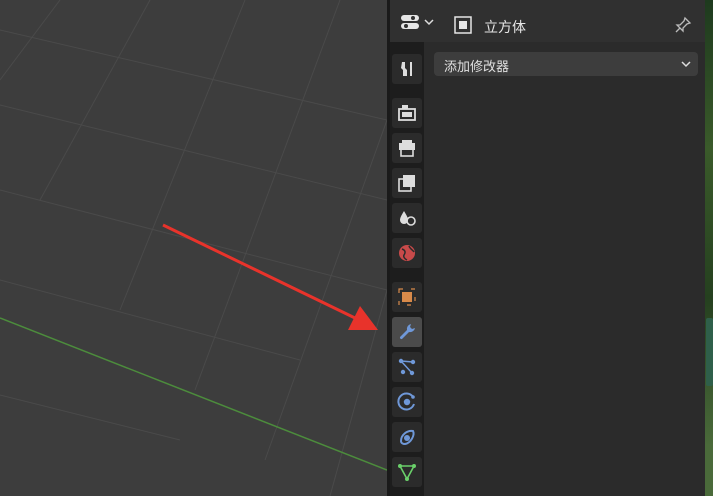 Image resolution: width=713 pixels, height=496 pixels. I want to click on constraints-icon, so click(407, 437).